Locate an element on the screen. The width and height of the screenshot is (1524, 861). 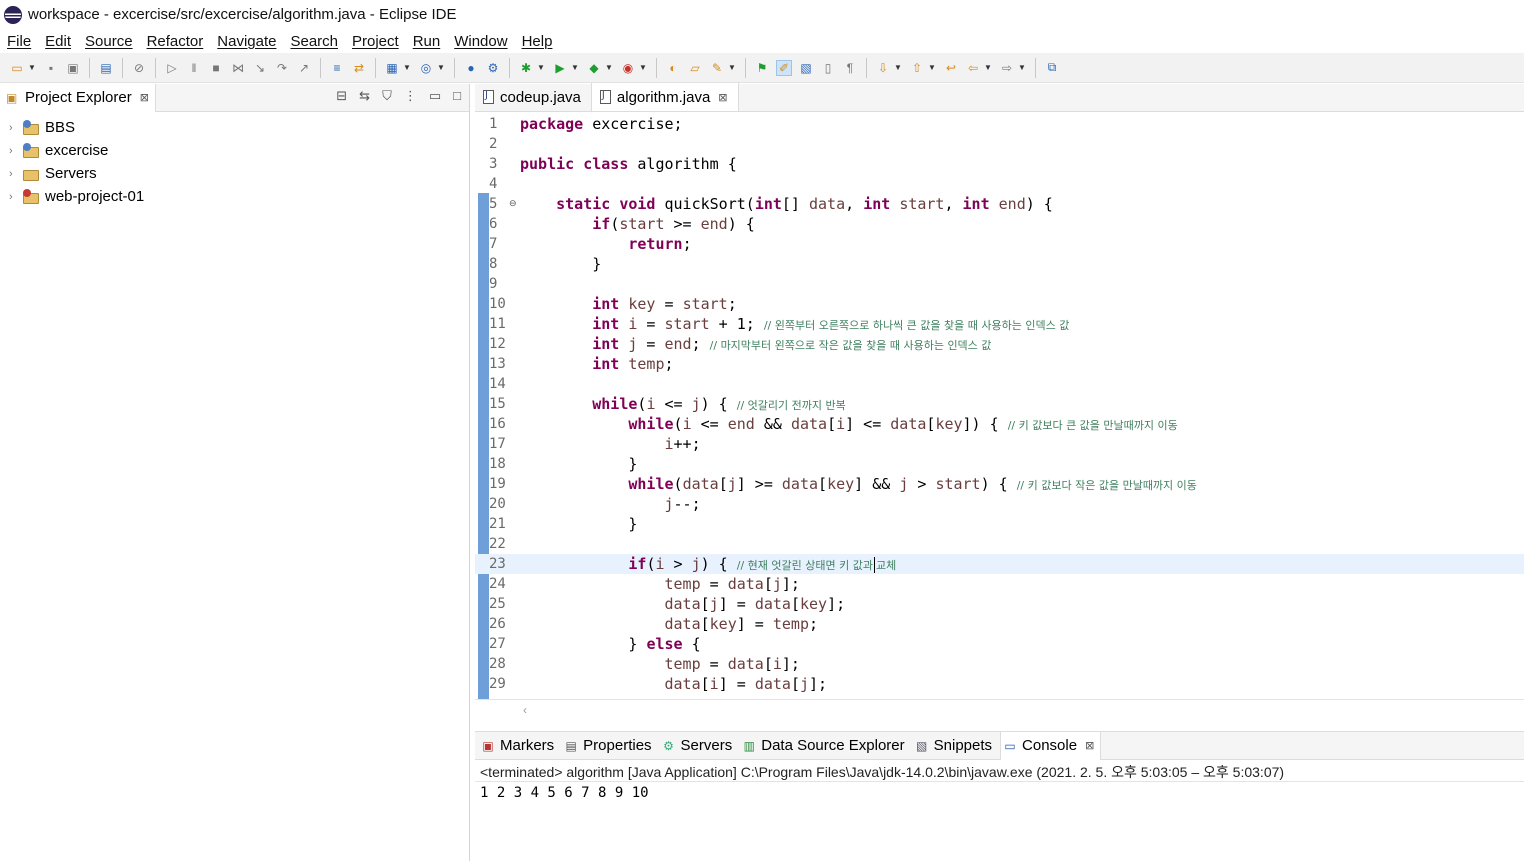
previous-annotation-dropdown-icon: ▼ is located at coordinates (932, 68).